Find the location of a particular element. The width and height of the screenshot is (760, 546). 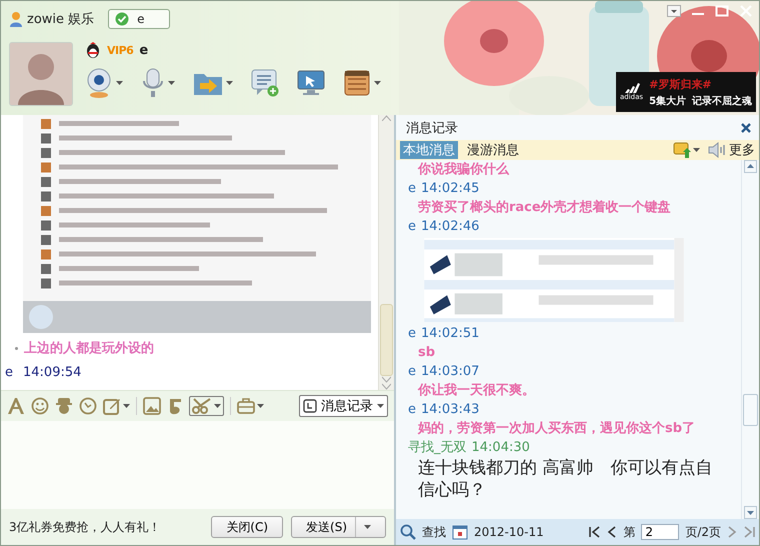

previous-page-icon is located at coordinates (612, 532).